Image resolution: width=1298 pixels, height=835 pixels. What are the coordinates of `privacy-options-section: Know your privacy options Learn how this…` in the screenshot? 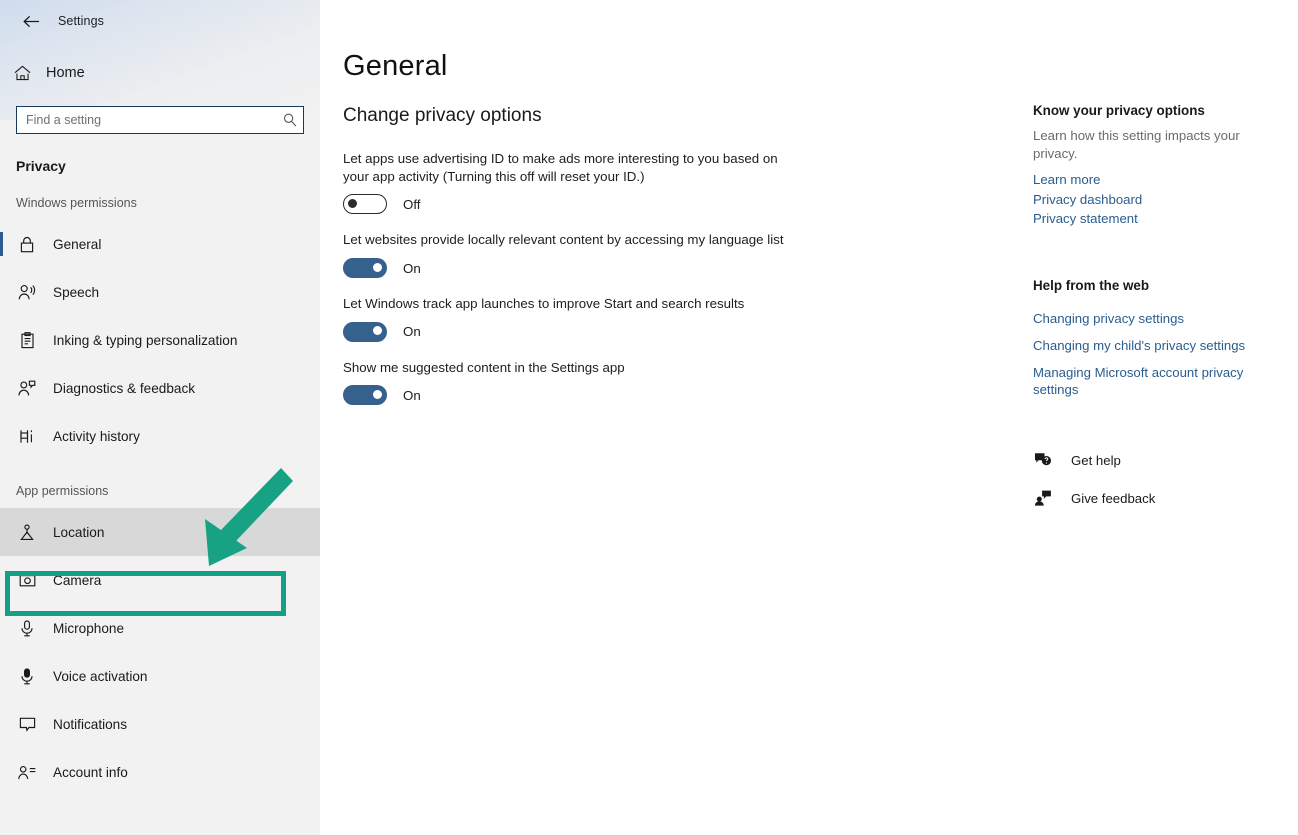 It's located at (1157, 165).